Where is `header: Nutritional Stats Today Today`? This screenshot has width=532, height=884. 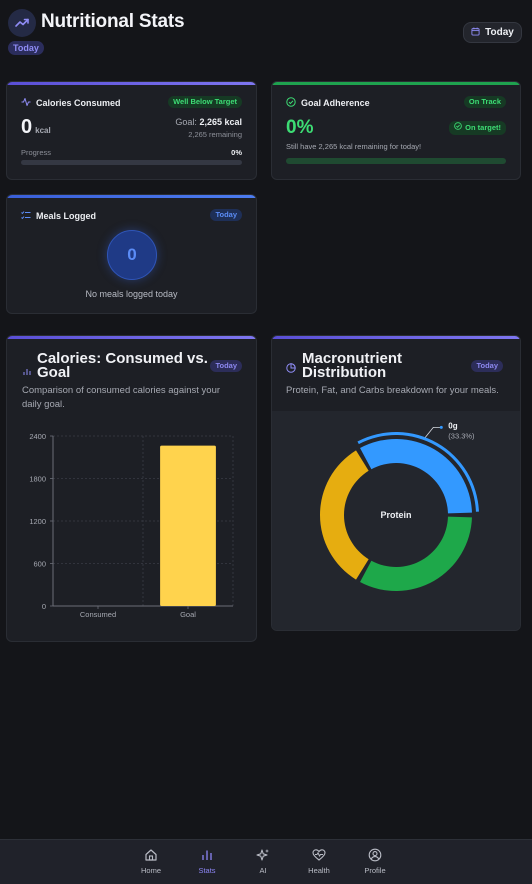
header: Nutritional Stats Today Today is located at coordinates (265, 33).